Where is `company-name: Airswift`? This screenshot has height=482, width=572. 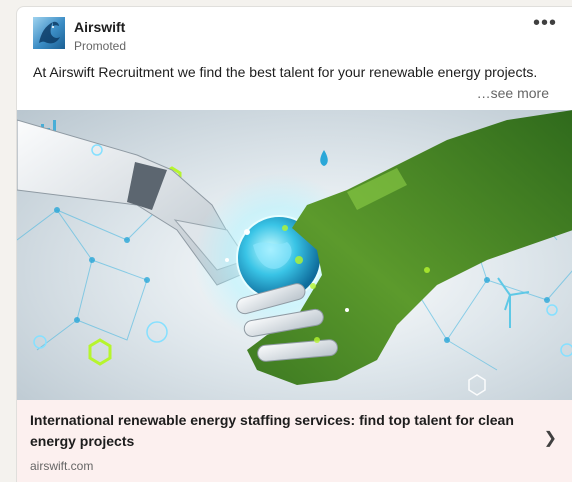 company-name: Airswift is located at coordinates (99, 27).